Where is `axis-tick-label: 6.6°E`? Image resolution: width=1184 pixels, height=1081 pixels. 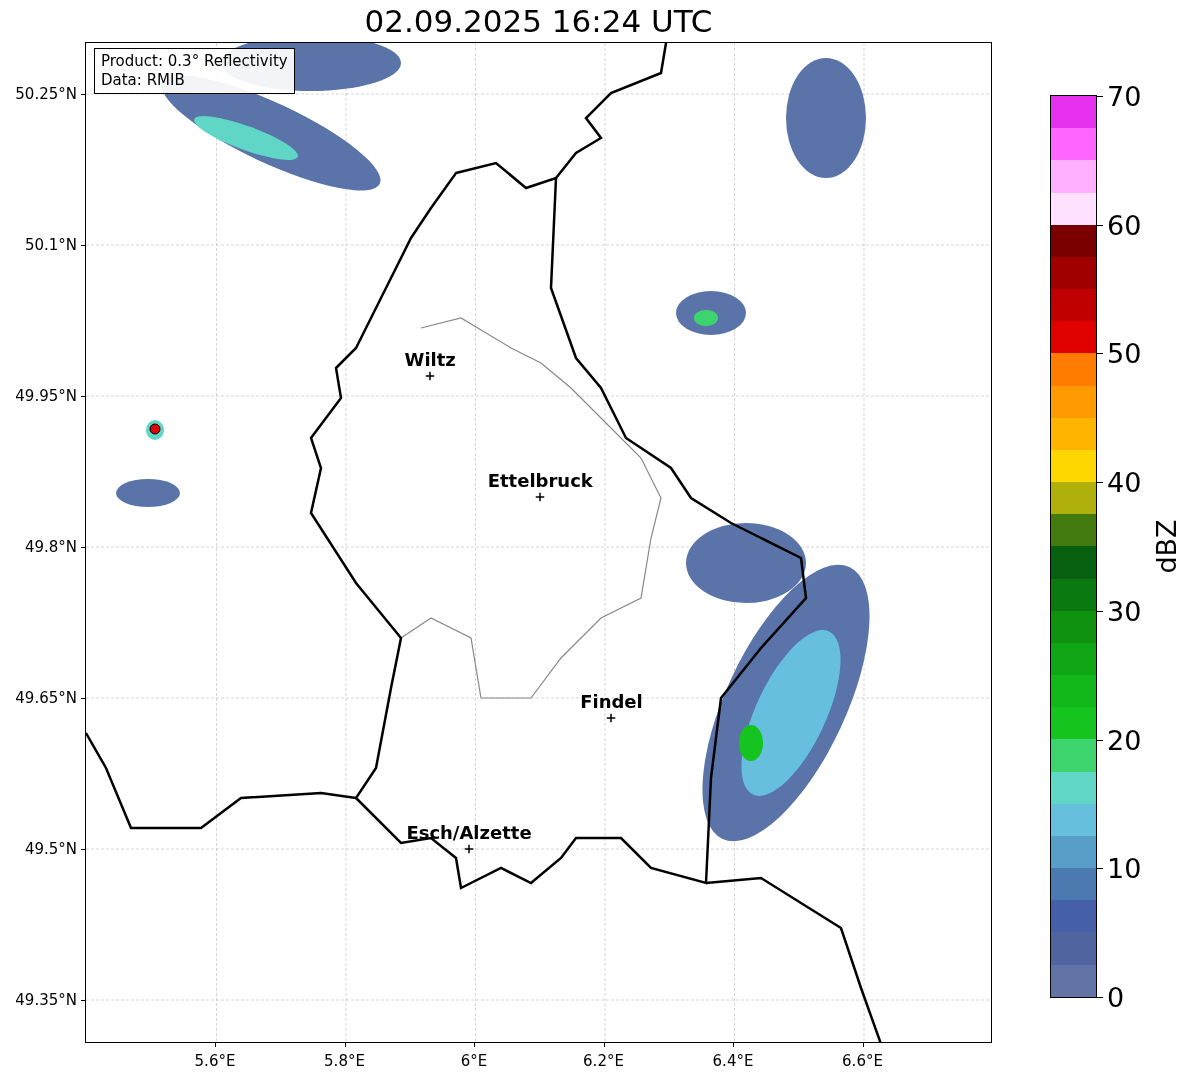
axis-tick-label: 6.6°E is located at coordinates (862, 1061).